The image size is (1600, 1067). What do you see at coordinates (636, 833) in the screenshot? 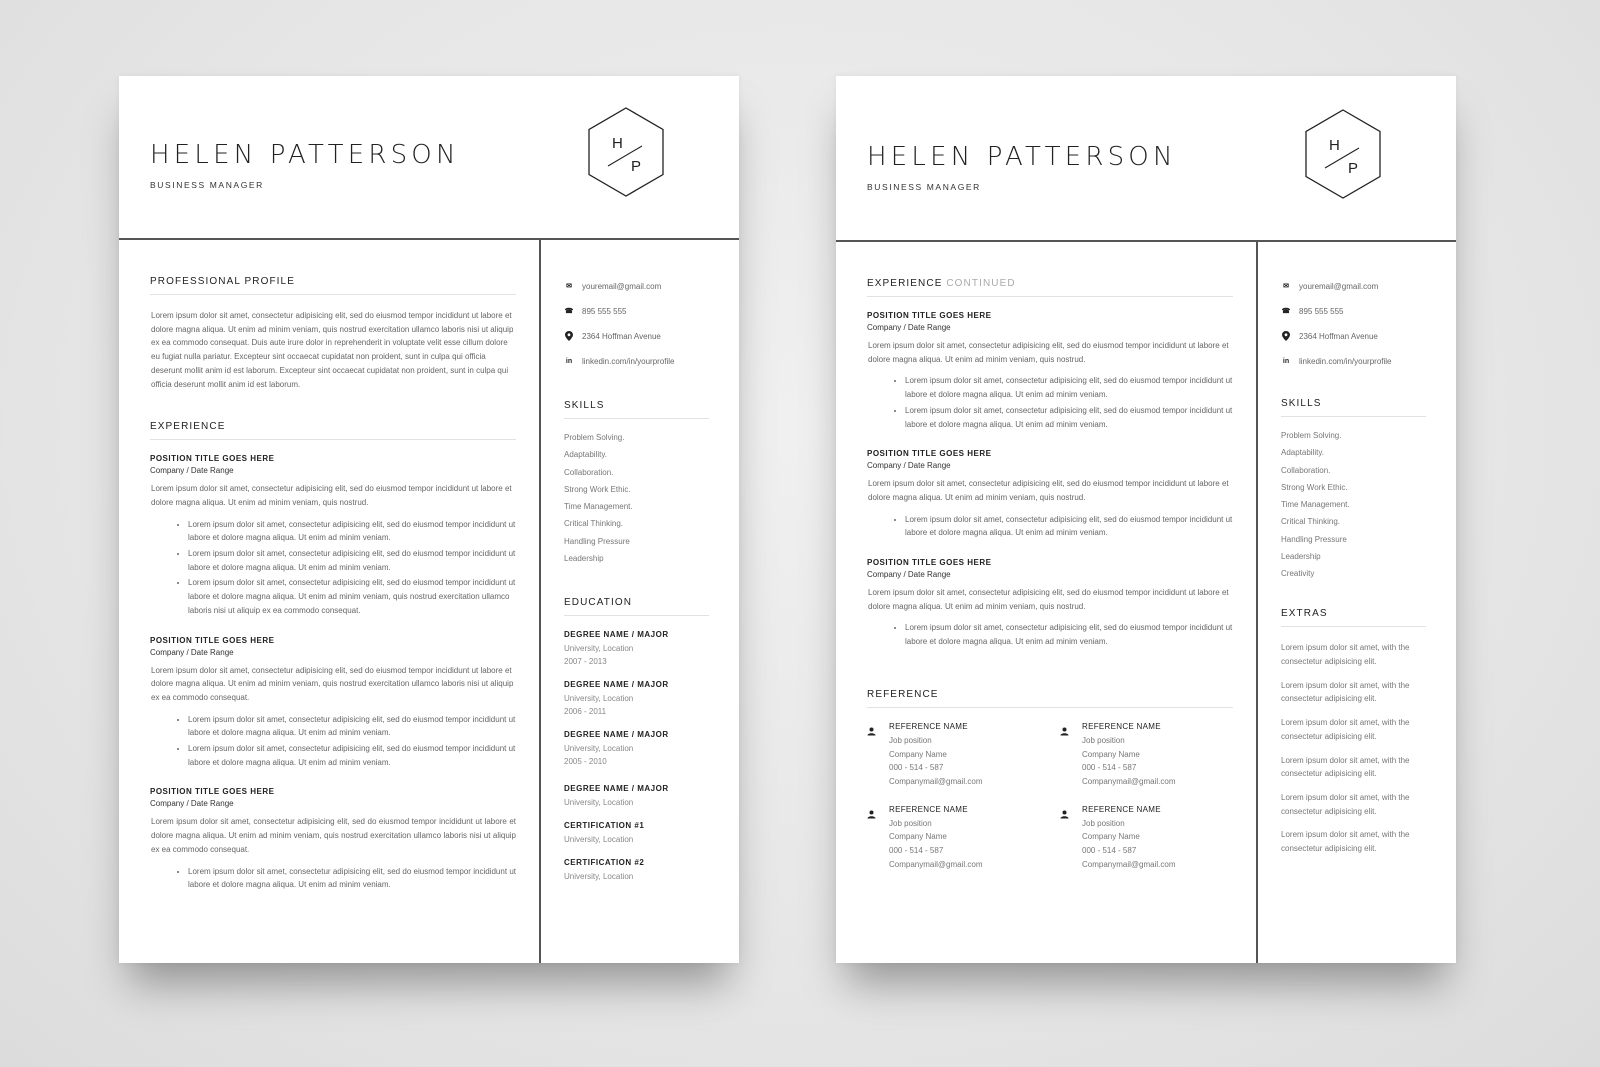
I see `certification-entry: CERTIFICATION #1 University, Location` at bounding box center [636, 833].